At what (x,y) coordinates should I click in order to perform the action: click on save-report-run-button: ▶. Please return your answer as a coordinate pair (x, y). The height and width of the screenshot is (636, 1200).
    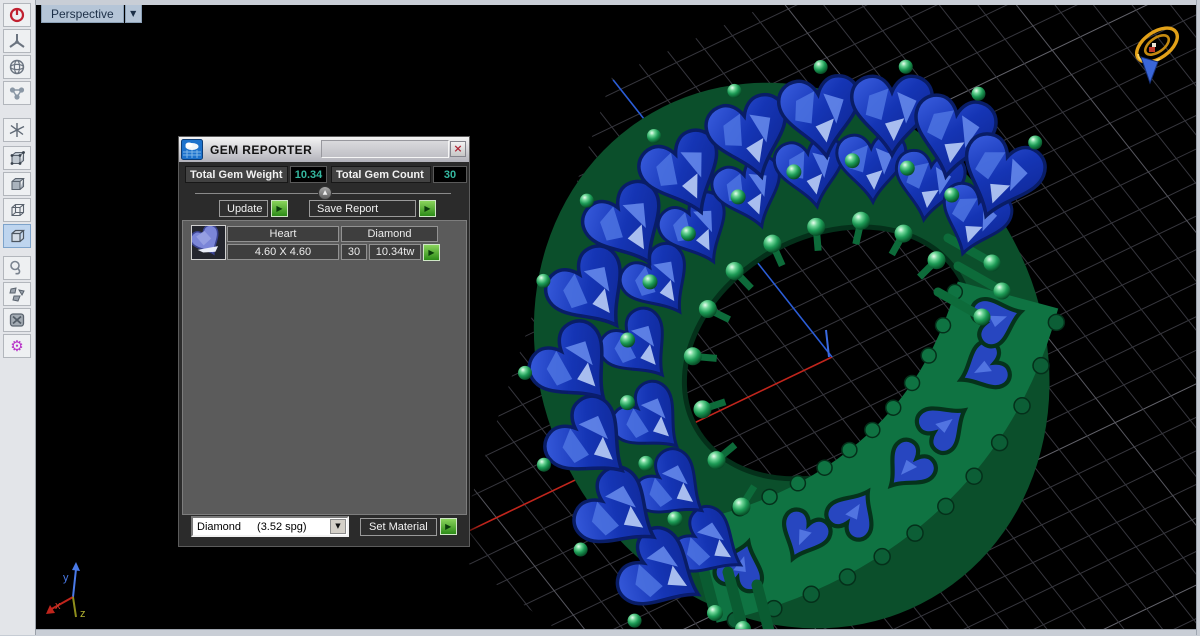
    Looking at the image, I should click on (427, 208).